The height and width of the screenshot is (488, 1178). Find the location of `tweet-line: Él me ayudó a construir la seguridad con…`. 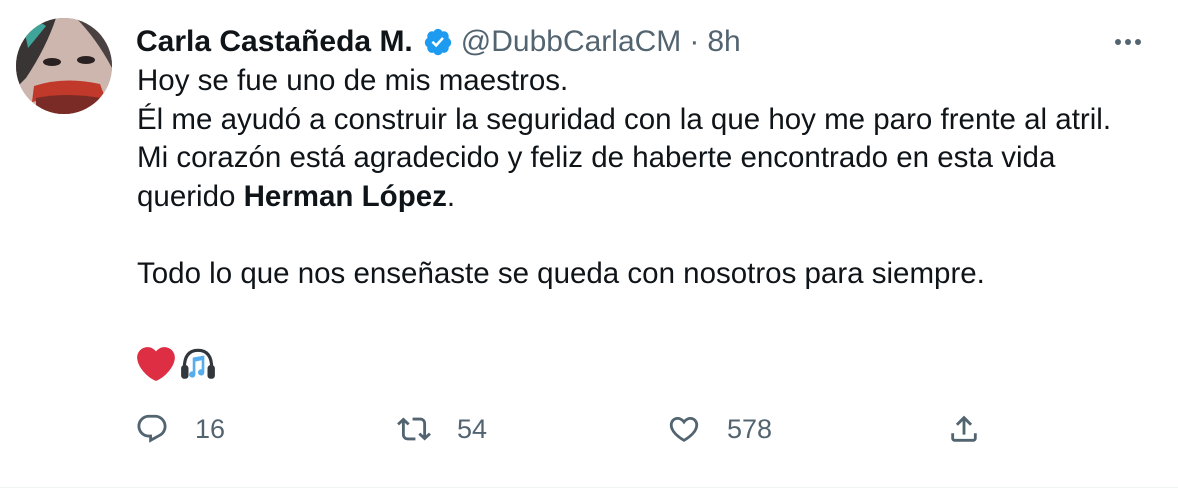

tweet-line: Él me ayudó a construir la seguridad con… is located at coordinates (624, 119).